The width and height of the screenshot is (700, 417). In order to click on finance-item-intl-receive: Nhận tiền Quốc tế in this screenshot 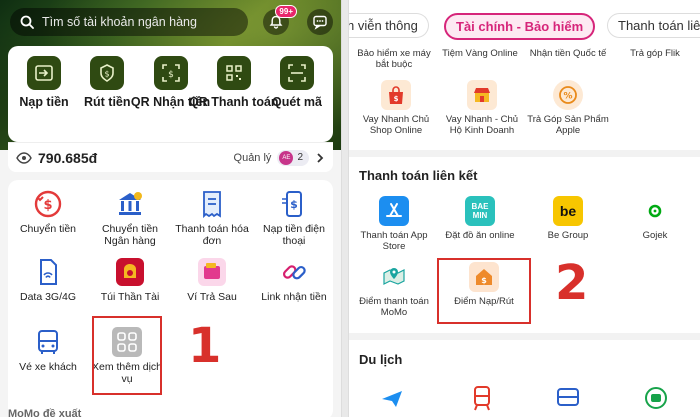, I will do `click(568, 53)`.